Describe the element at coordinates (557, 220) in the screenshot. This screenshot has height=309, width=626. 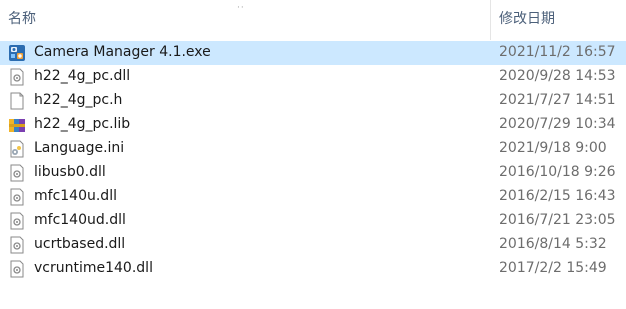
I see `file-modified: 2016/7/21 23:05` at that location.